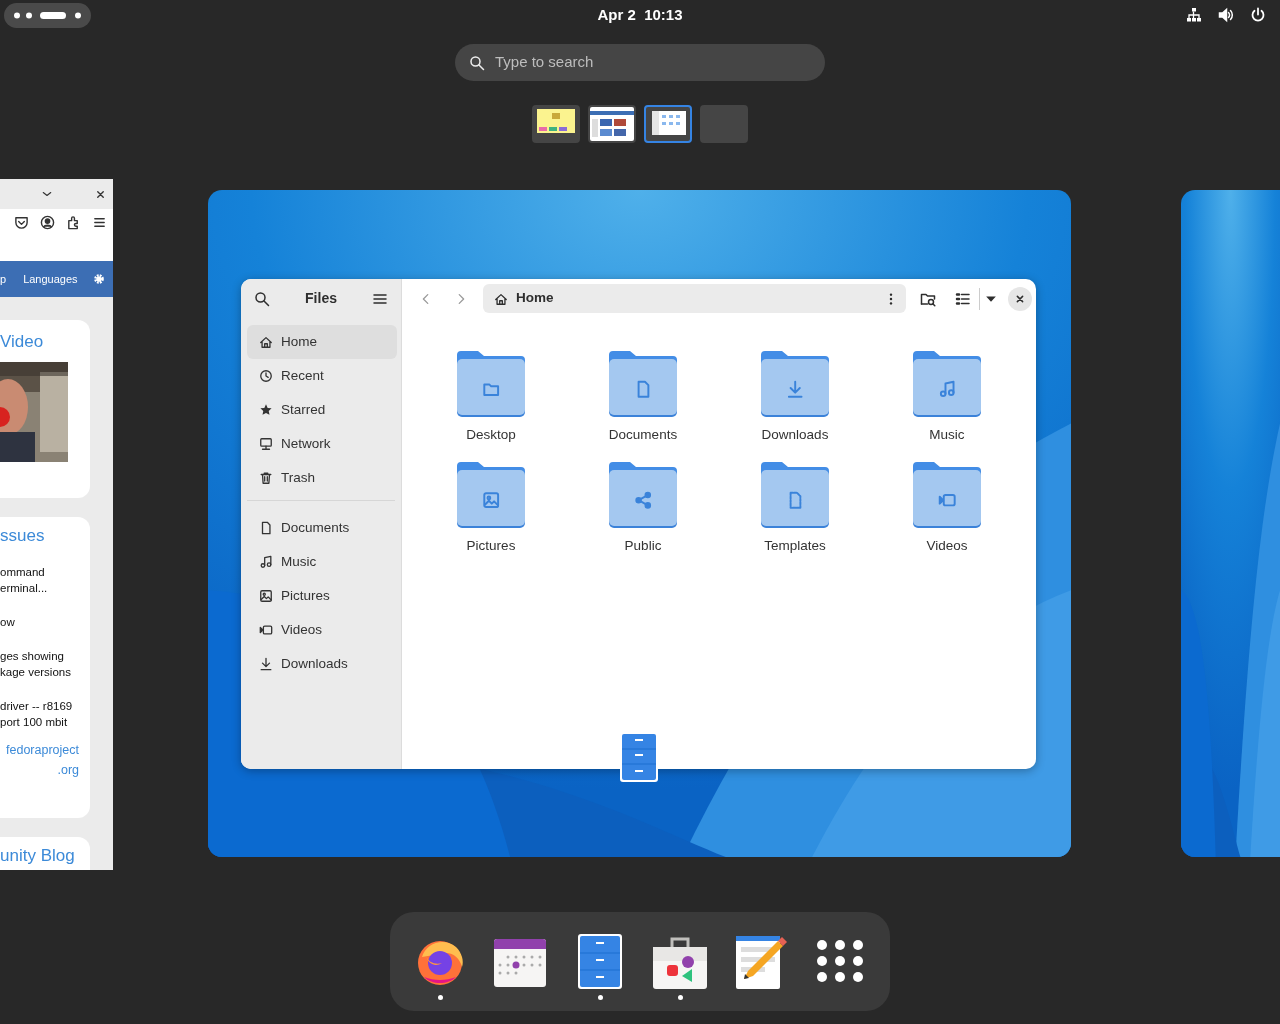 This screenshot has height=1024, width=1280. What do you see at coordinates (322, 410) in the screenshot?
I see `sidebar-item: Starred` at bounding box center [322, 410].